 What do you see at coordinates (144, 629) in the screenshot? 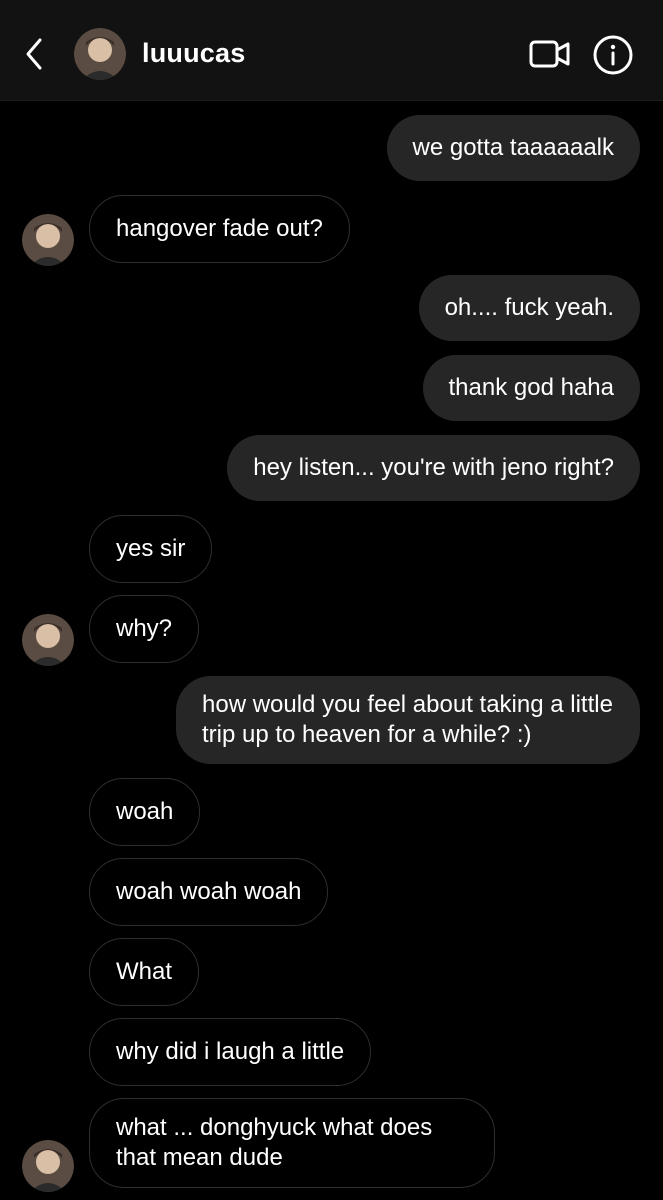
I see `message-bubble-incoming: why?` at bounding box center [144, 629].